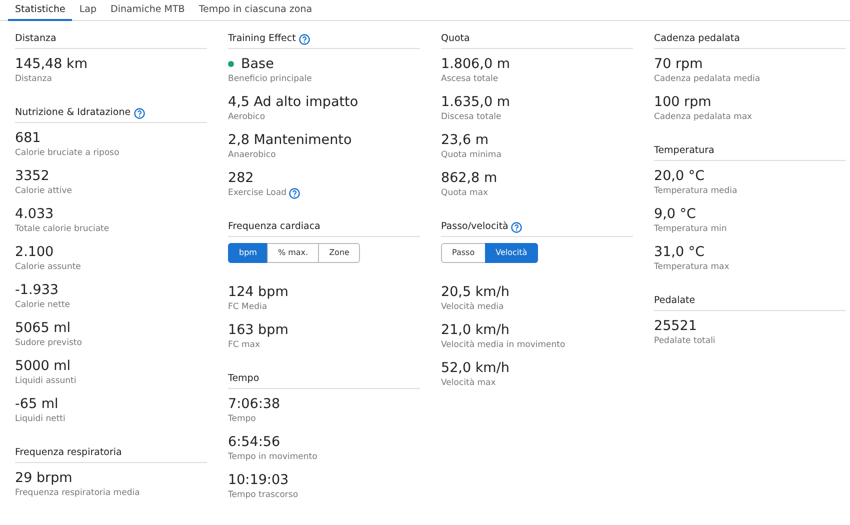 The height and width of the screenshot is (525, 850). What do you see at coordinates (67, 153) in the screenshot?
I see `stat-label: Calorie bruciate a riposo` at bounding box center [67, 153].